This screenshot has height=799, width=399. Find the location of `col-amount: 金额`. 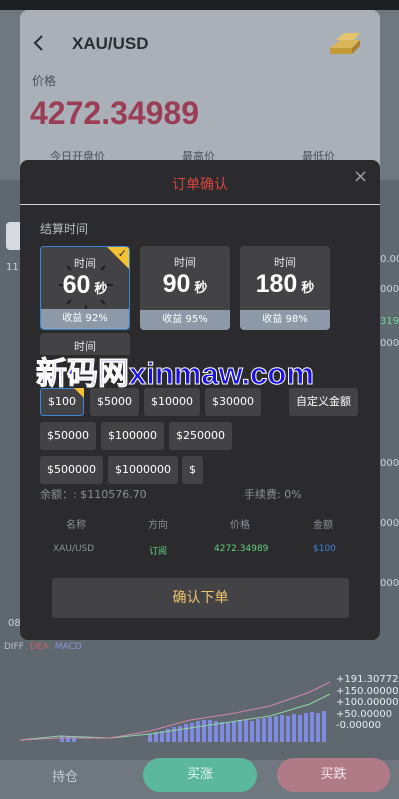

col-amount: 金额 is located at coordinates (323, 525).